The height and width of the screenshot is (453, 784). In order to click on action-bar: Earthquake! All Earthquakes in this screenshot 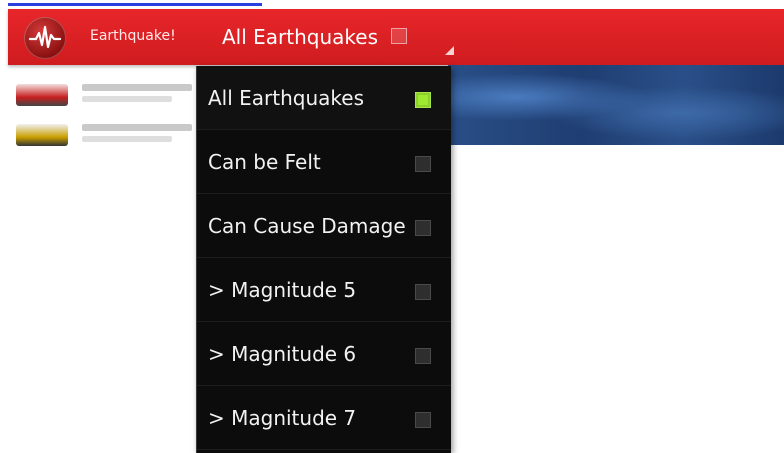, I will do `click(396, 37)`.